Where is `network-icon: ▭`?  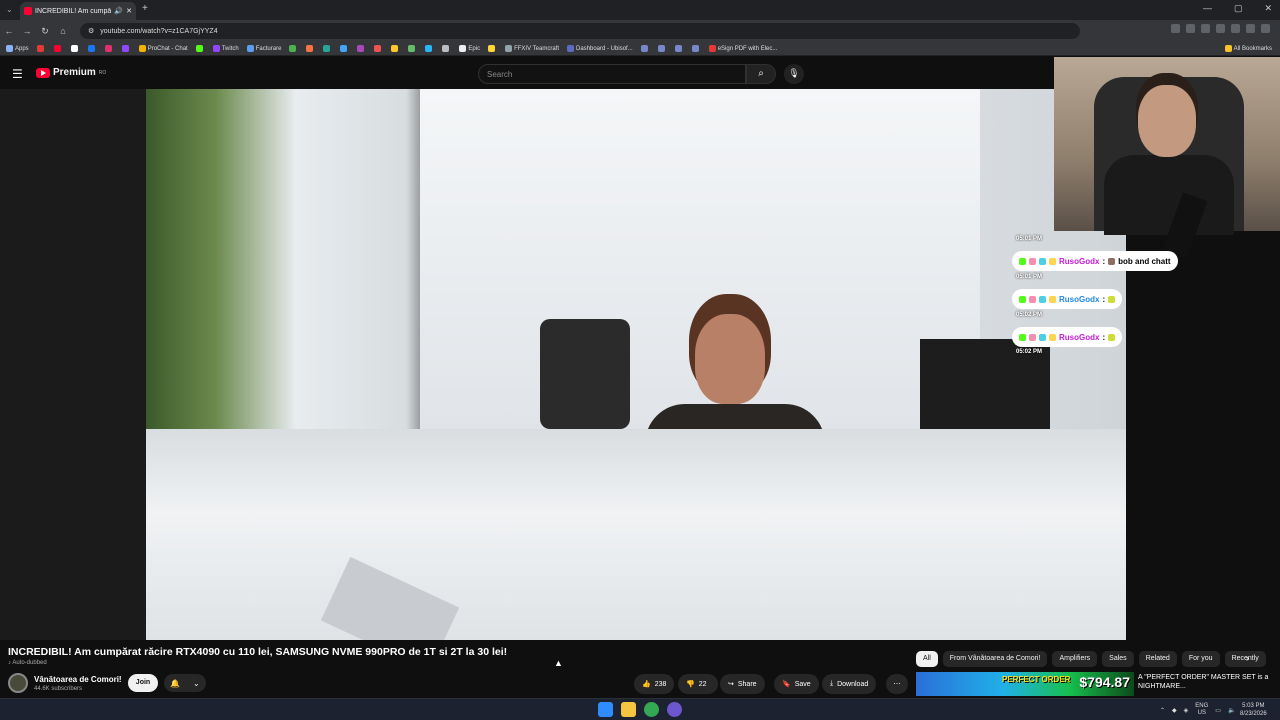
network-icon: ▭ is located at coordinates (1218, 710).